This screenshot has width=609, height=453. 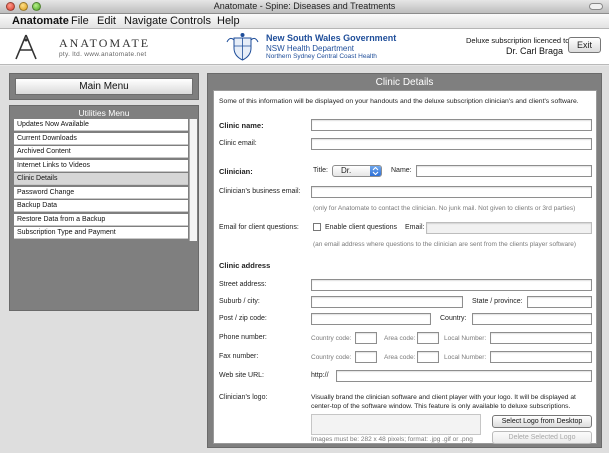 What do you see at coordinates (101, 219) in the screenshot?
I see `utilities-item: Restore Data from a Backup` at bounding box center [101, 219].